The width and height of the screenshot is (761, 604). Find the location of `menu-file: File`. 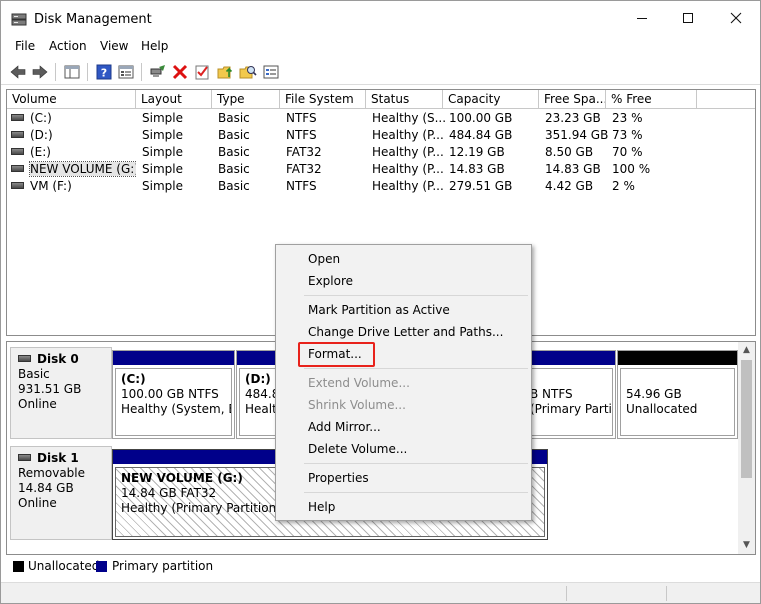

menu-file: File is located at coordinates (25, 46).